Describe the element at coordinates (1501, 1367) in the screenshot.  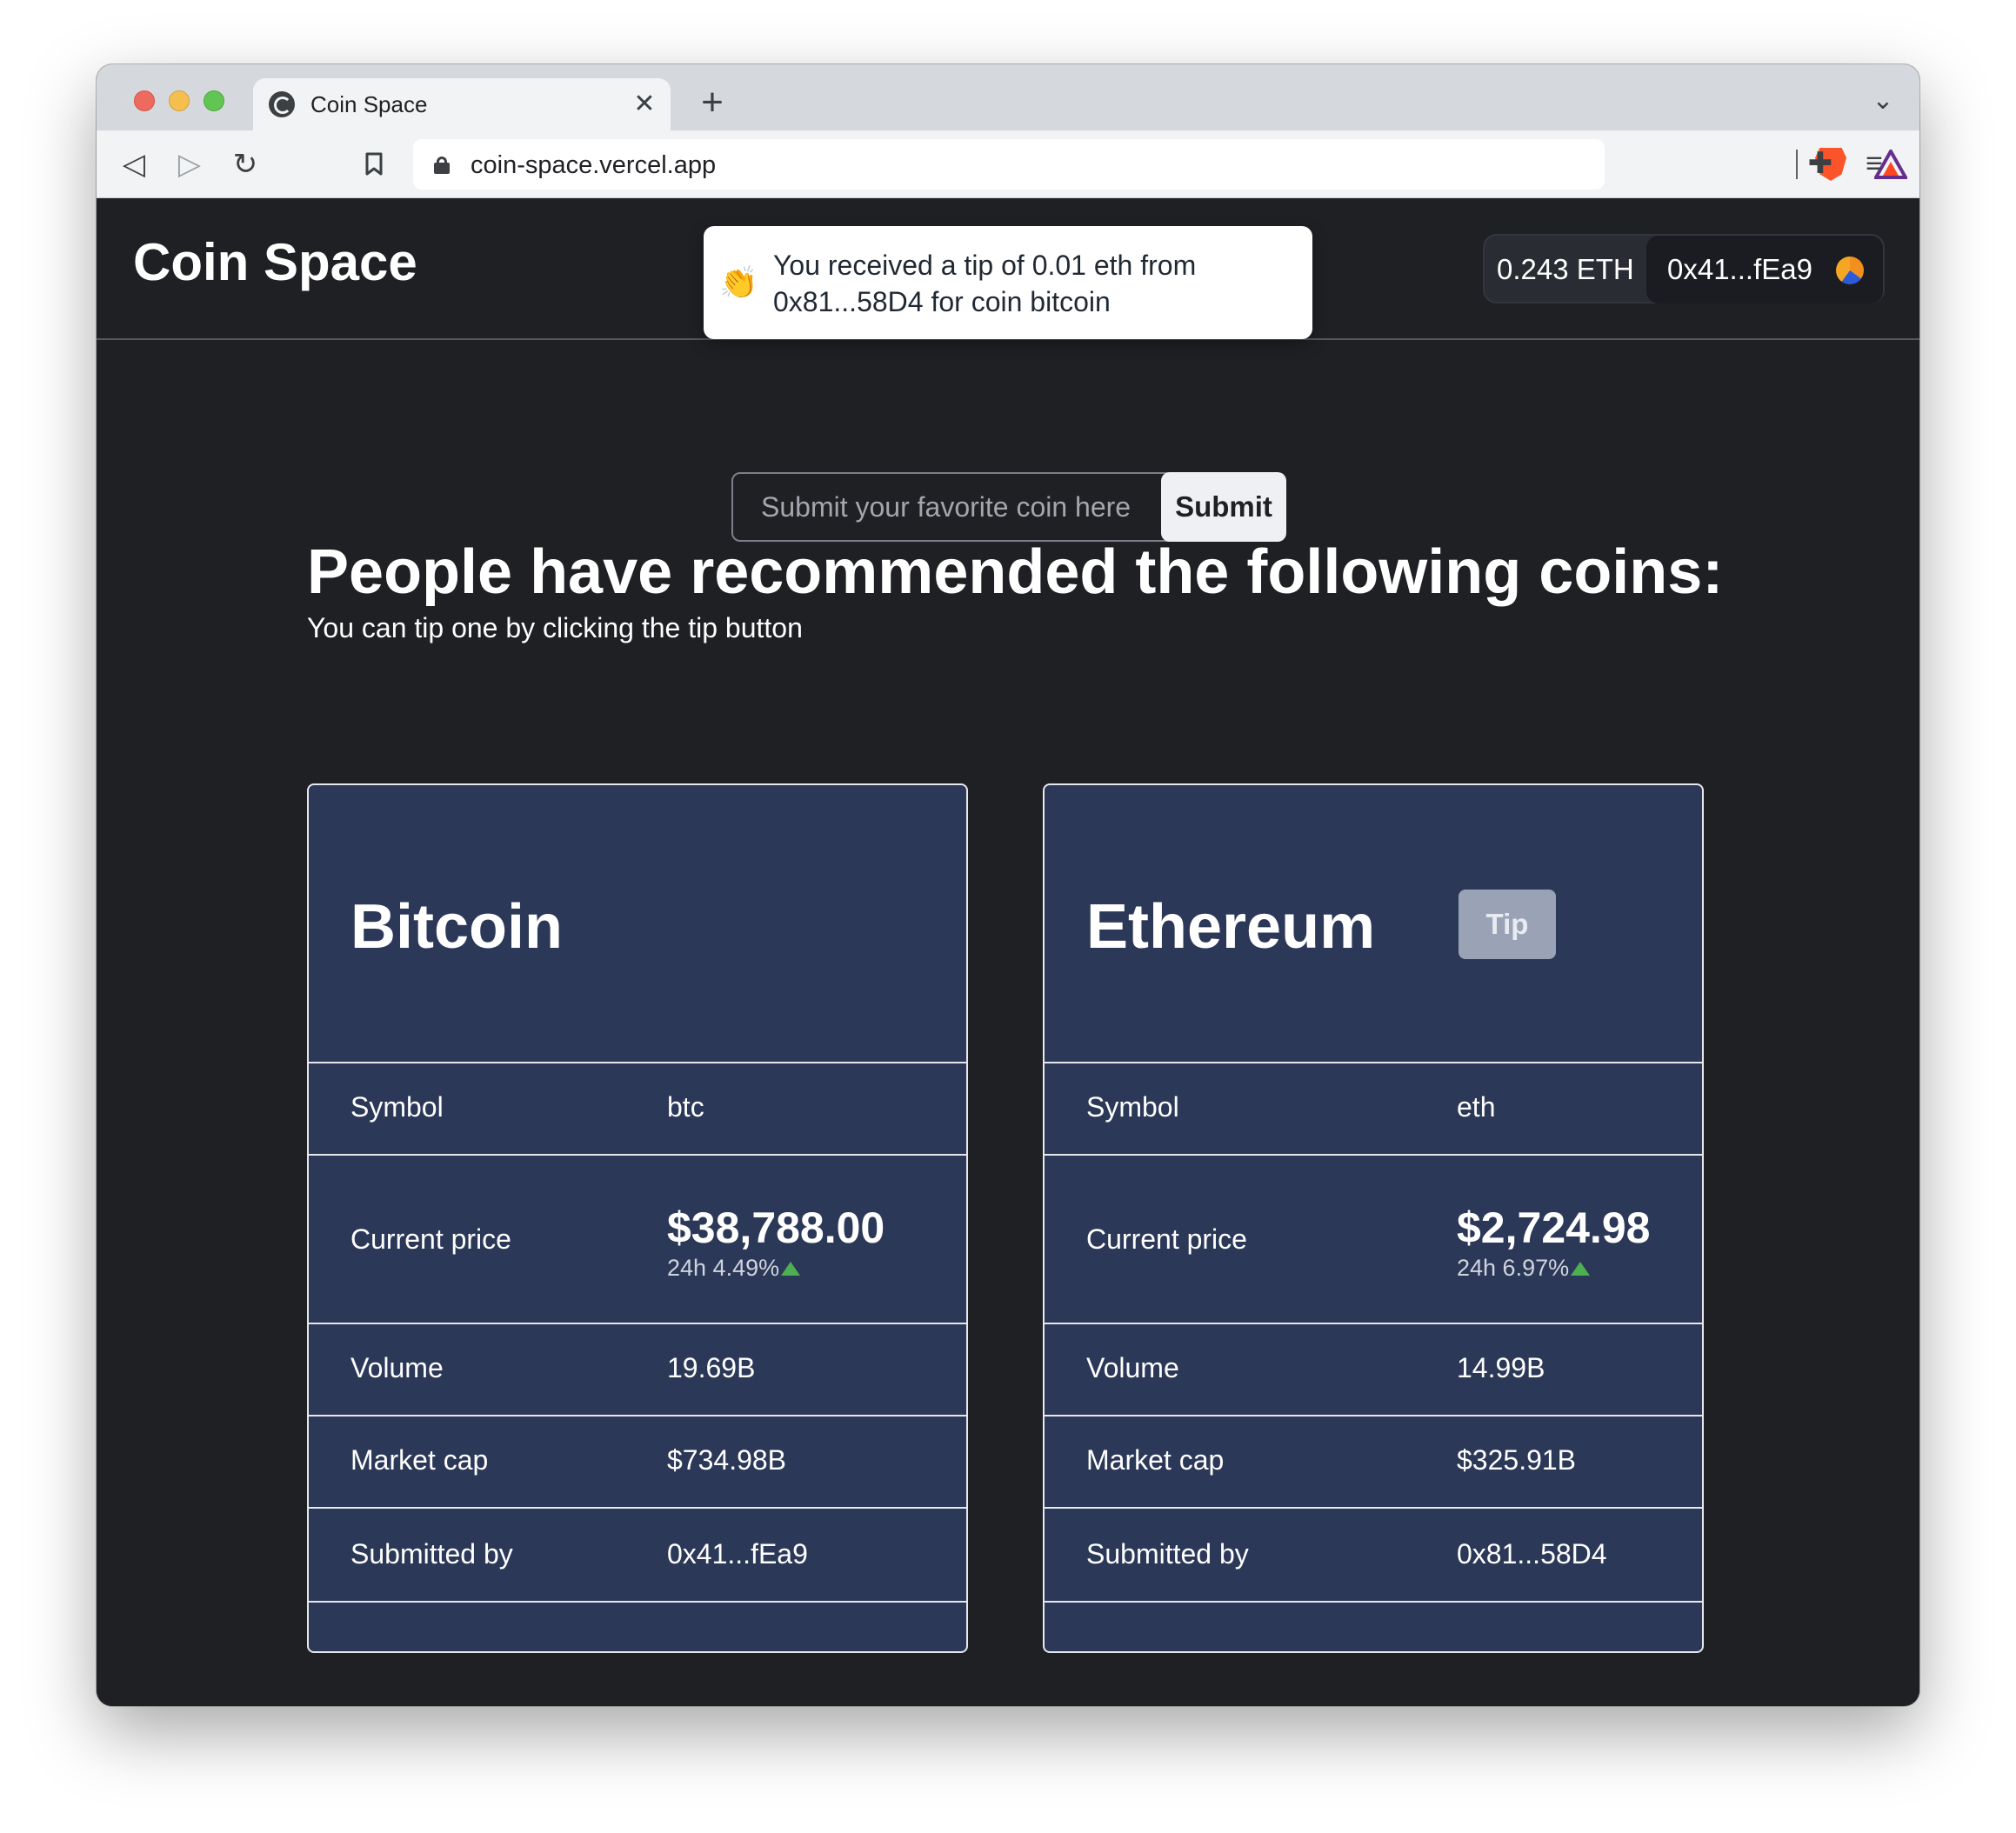
I see `volume-value: 14.99B` at that location.